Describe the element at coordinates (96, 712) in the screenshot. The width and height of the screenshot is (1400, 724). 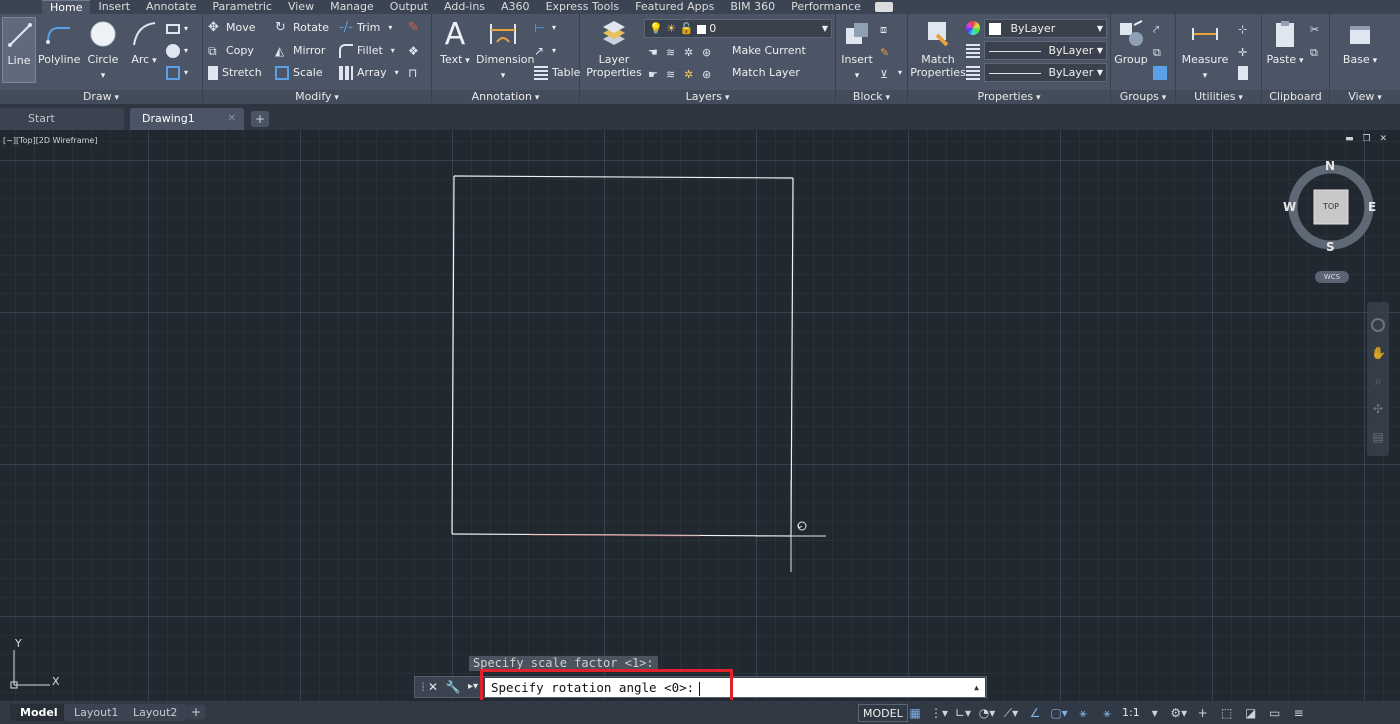
I see `layout-tab-layout1: Layout1` at that location.